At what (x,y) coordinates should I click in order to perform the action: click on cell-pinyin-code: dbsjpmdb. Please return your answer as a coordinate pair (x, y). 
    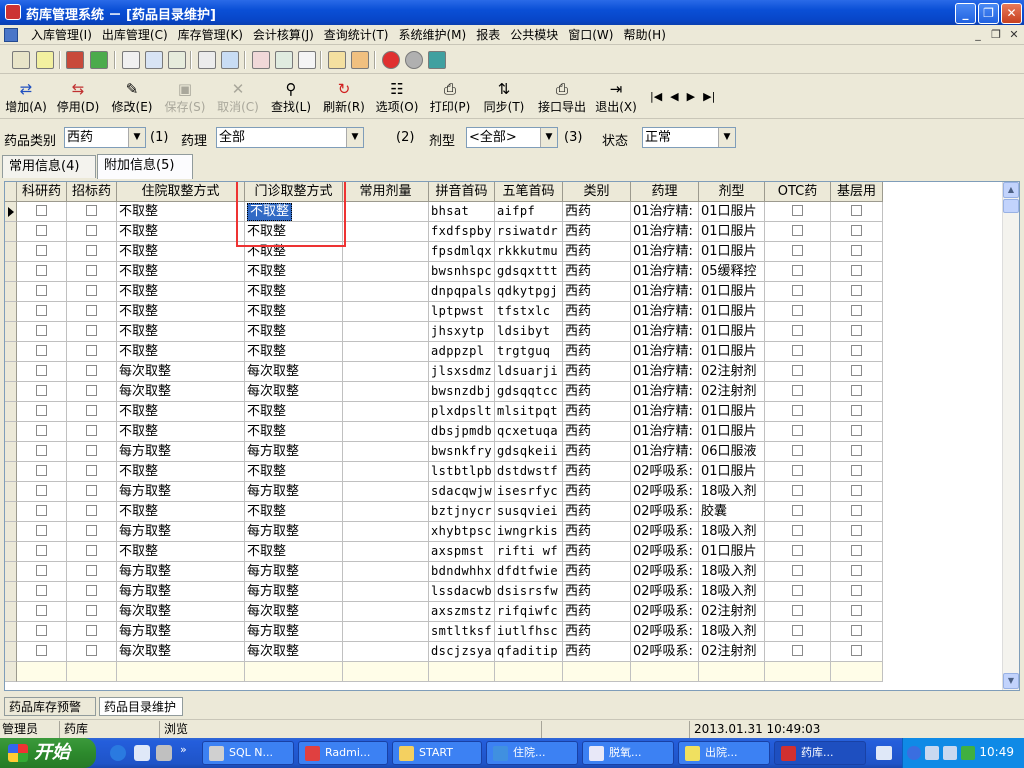
    Looking at the image, I should click on (462, 432).